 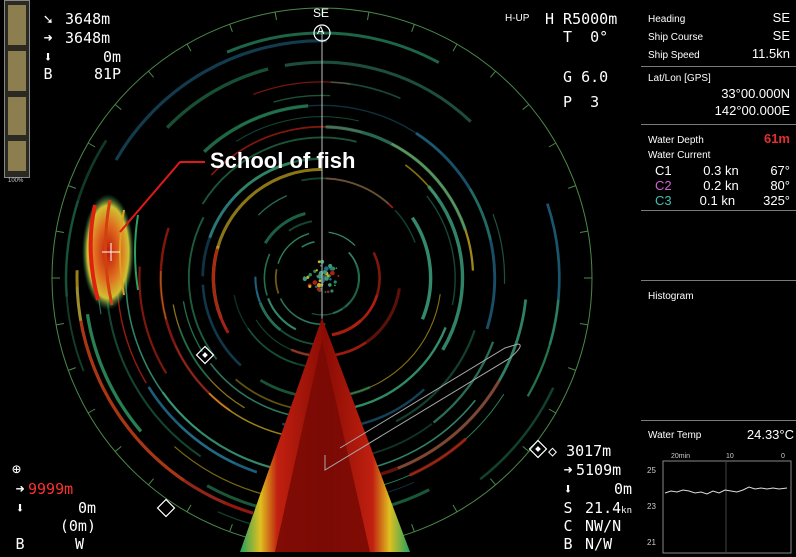 I want to click on current-speed: 0.3 kn, so click(x=721, y=170).